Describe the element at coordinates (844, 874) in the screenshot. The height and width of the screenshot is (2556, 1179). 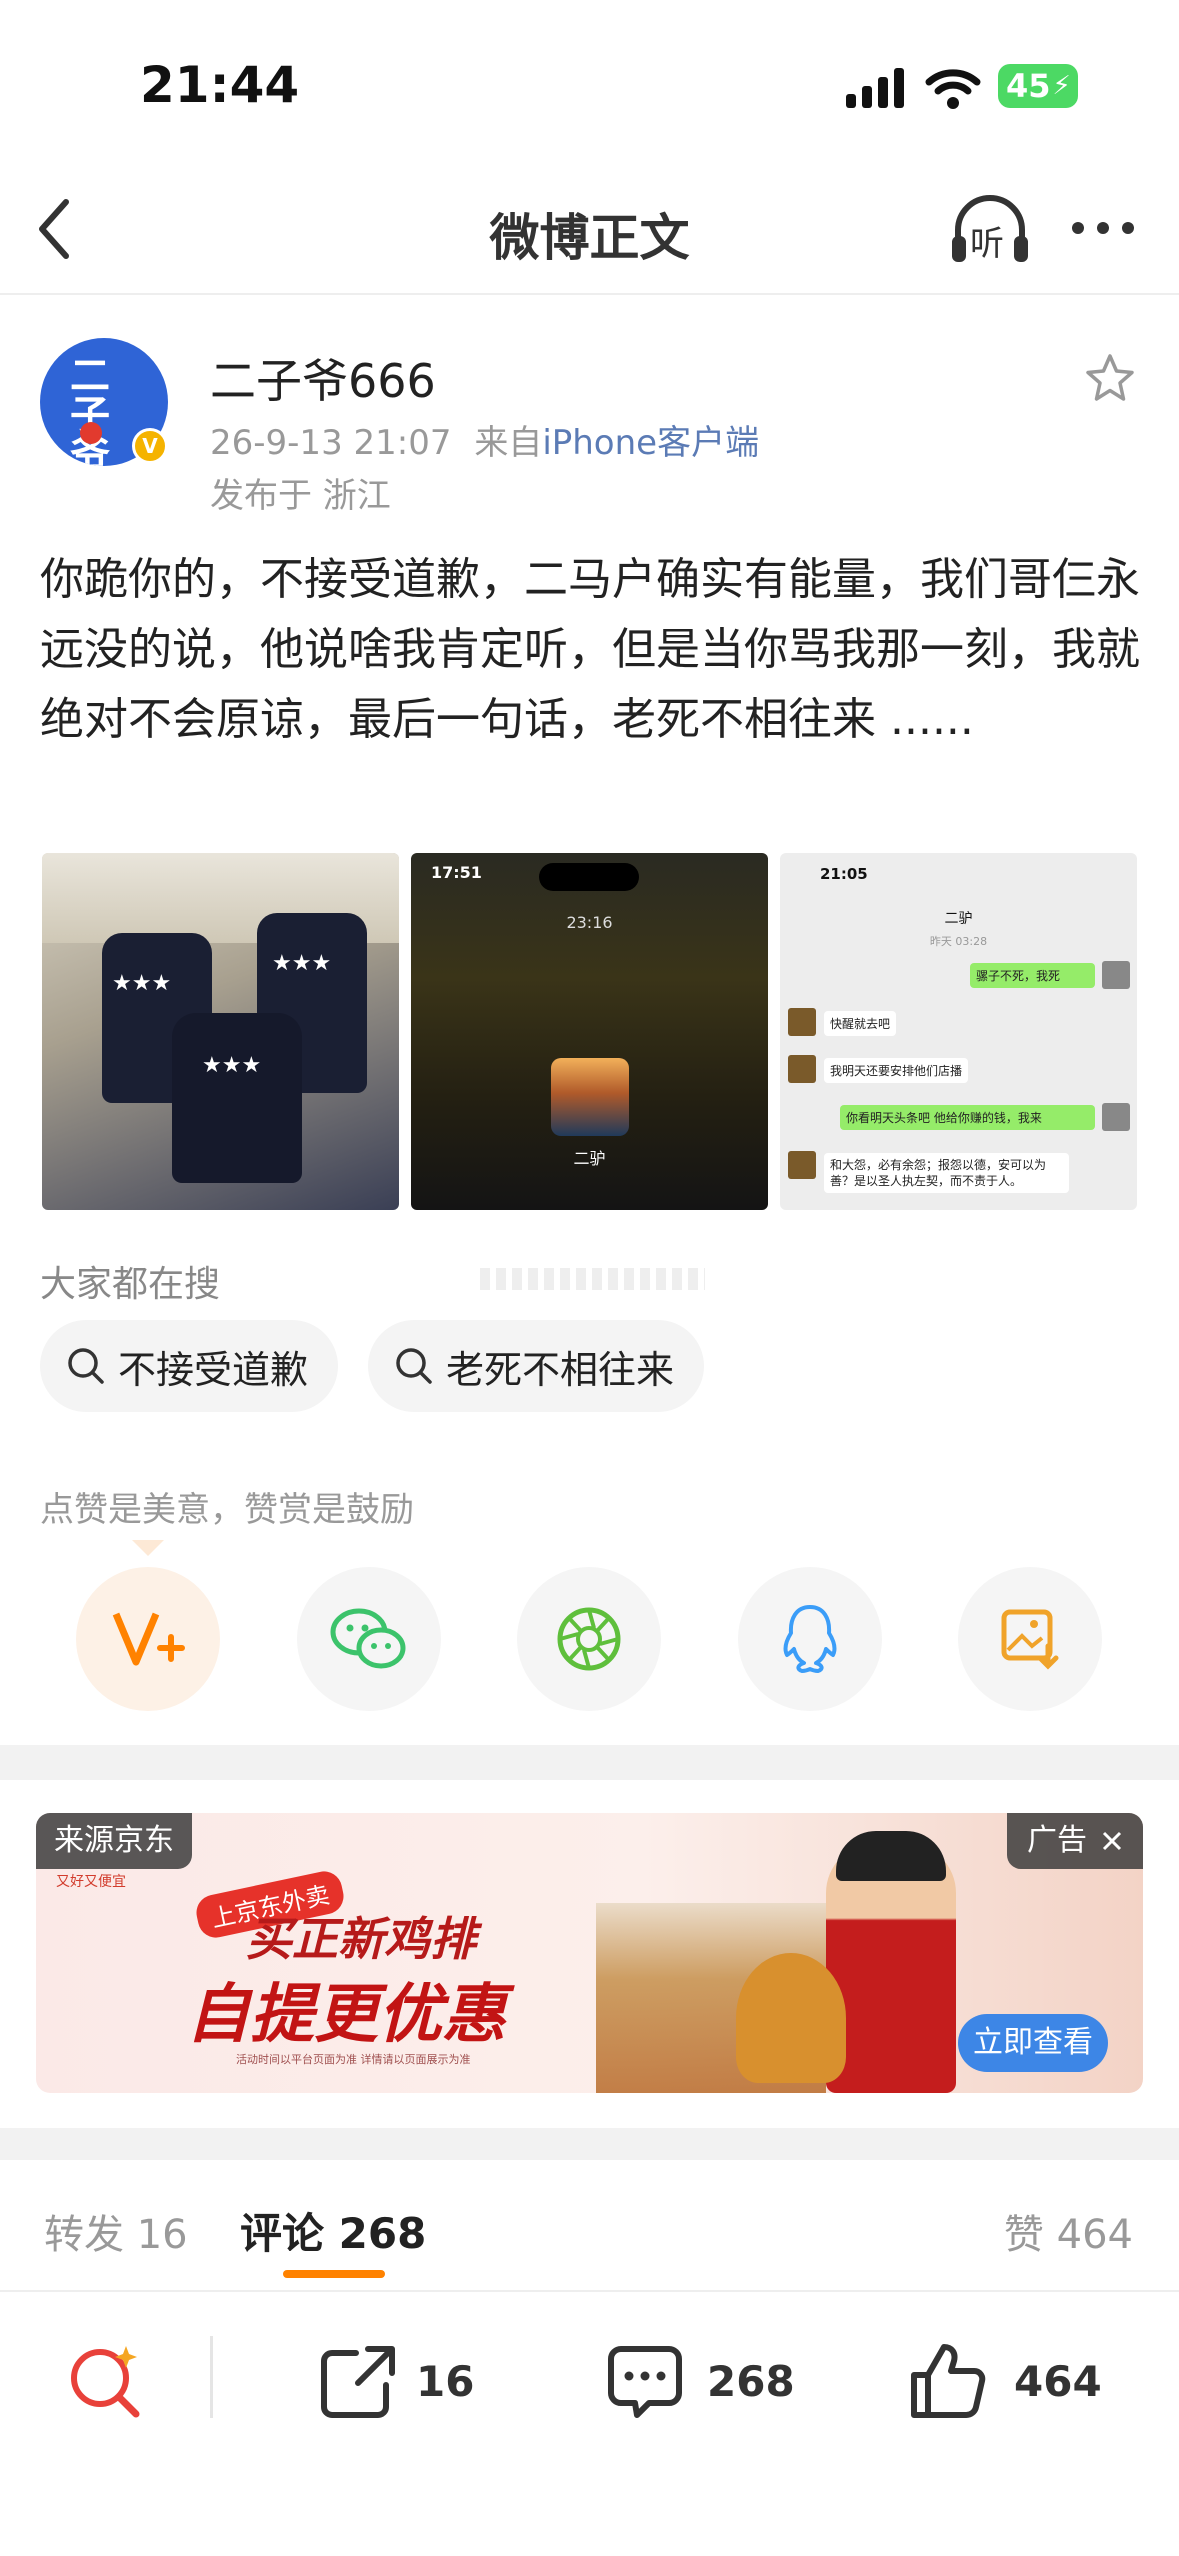
I see `chat-status-time: 21:05` at that location.